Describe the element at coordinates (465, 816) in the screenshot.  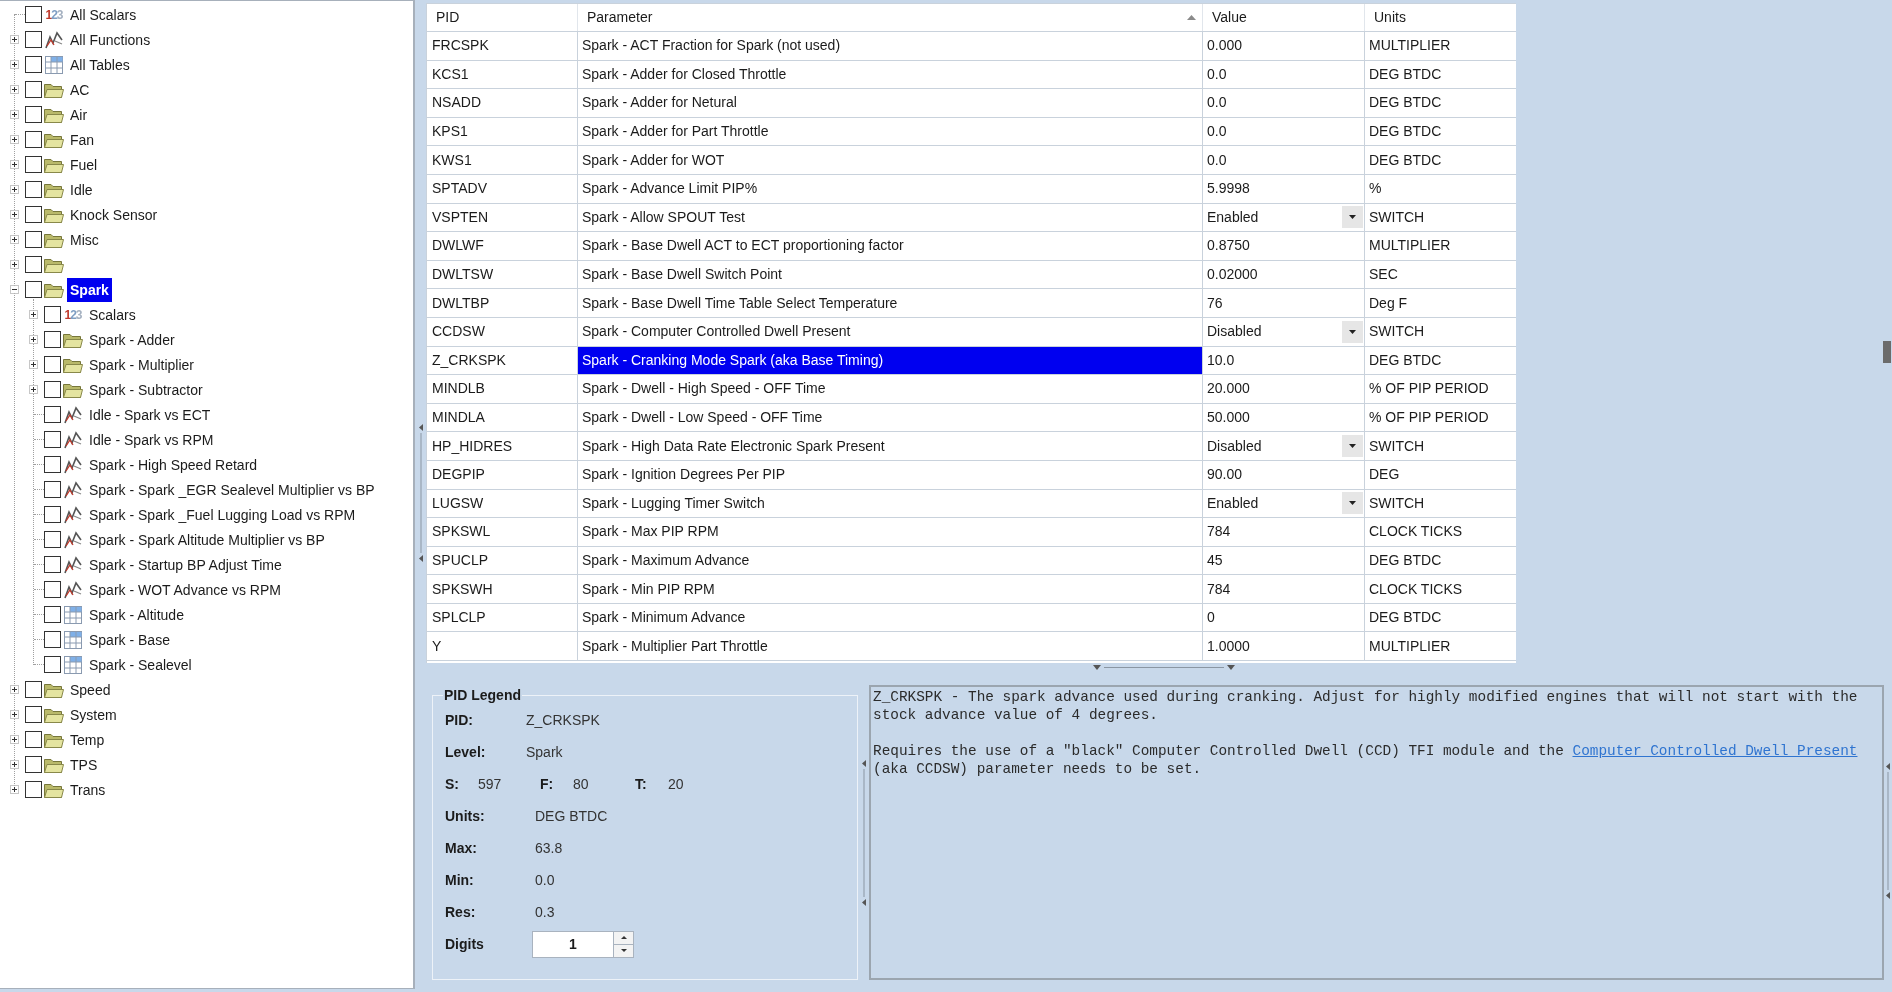
I see `field-label: Units:` at that location.